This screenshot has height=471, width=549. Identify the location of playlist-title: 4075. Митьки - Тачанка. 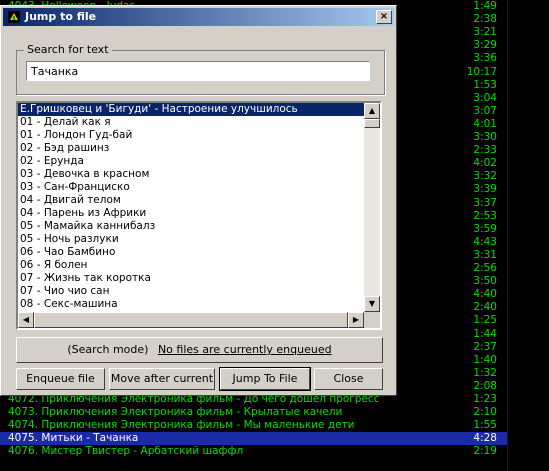
(73, 438).